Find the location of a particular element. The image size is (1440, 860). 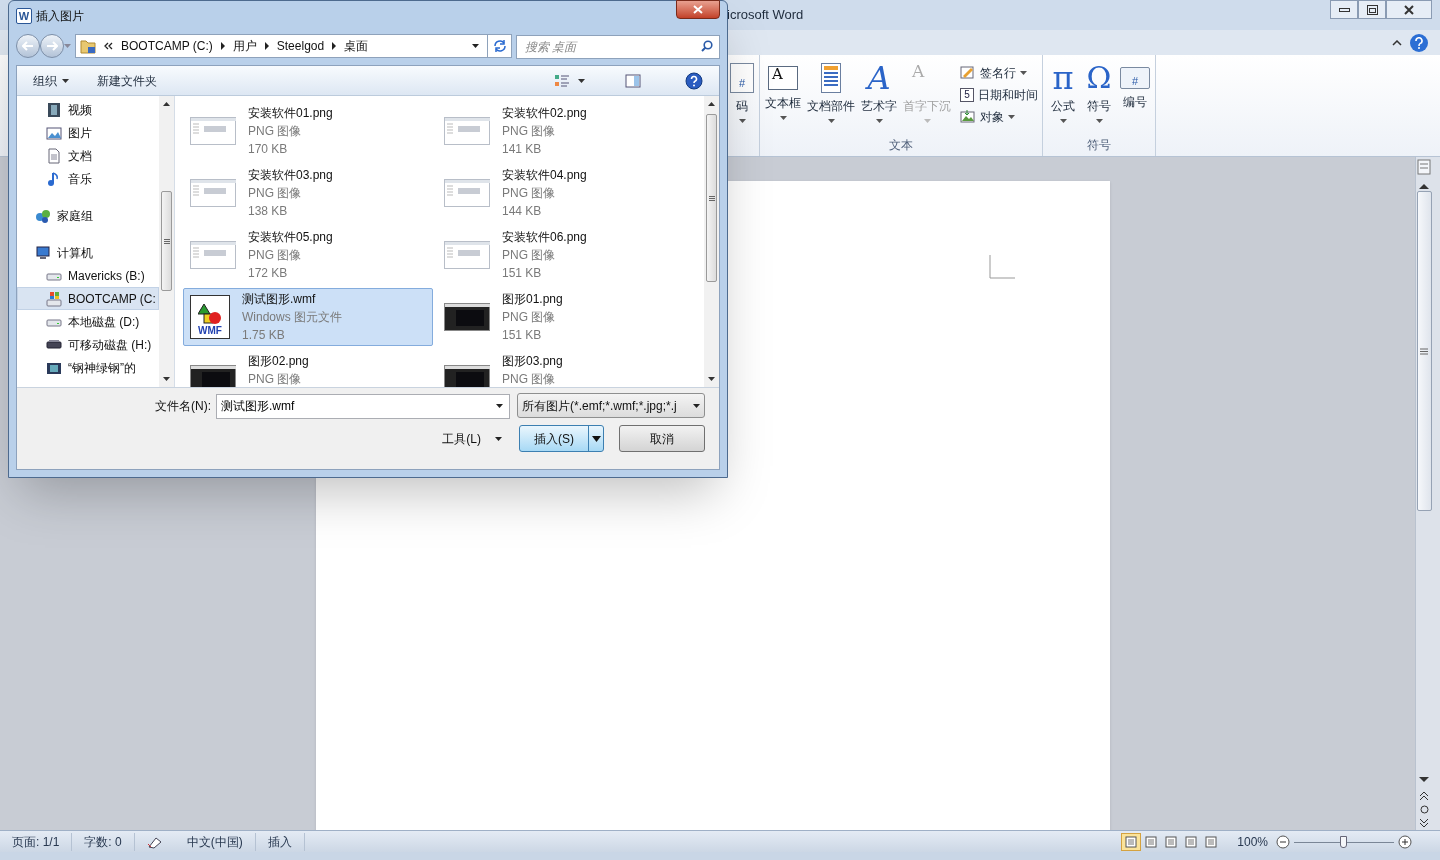

insert-button: 插入(S) is located at coordinates (561, 438).